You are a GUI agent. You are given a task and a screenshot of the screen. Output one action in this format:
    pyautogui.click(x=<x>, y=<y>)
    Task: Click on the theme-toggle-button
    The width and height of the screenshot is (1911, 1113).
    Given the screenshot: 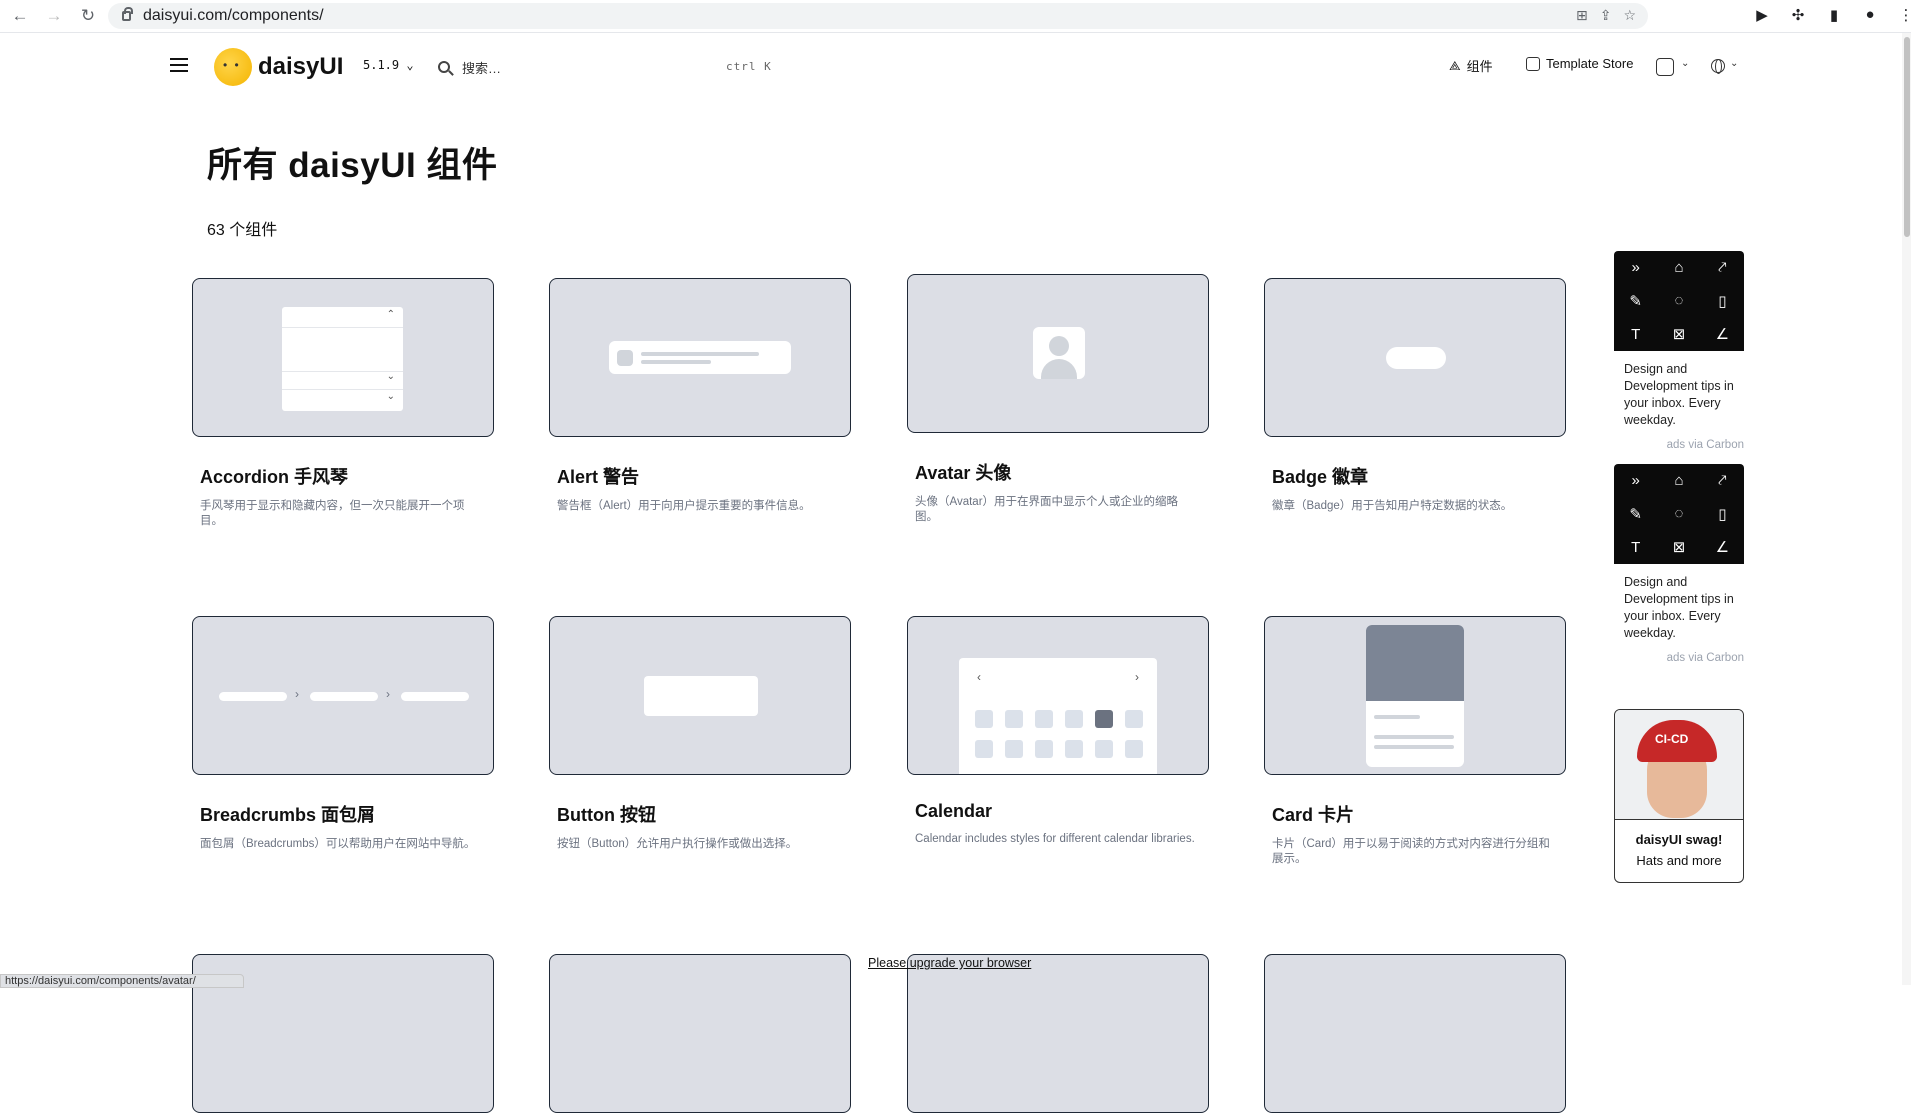 What is the action you would take?
    pyautogui.click(x=1665, y=67)
    